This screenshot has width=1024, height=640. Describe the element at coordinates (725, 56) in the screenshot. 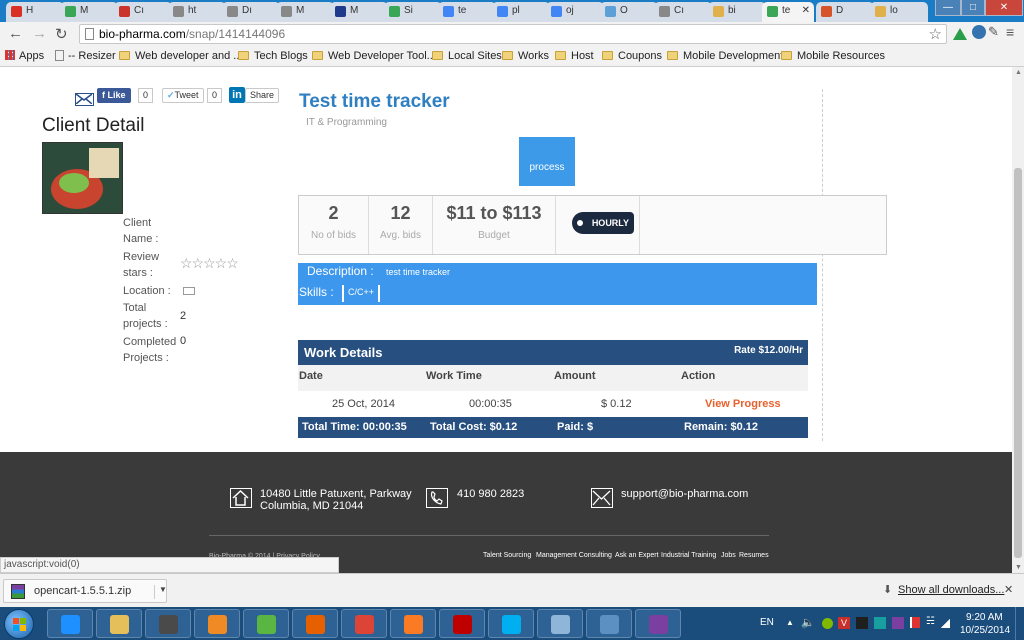

I see `bookmark-folder: Mobile Development` at that location.